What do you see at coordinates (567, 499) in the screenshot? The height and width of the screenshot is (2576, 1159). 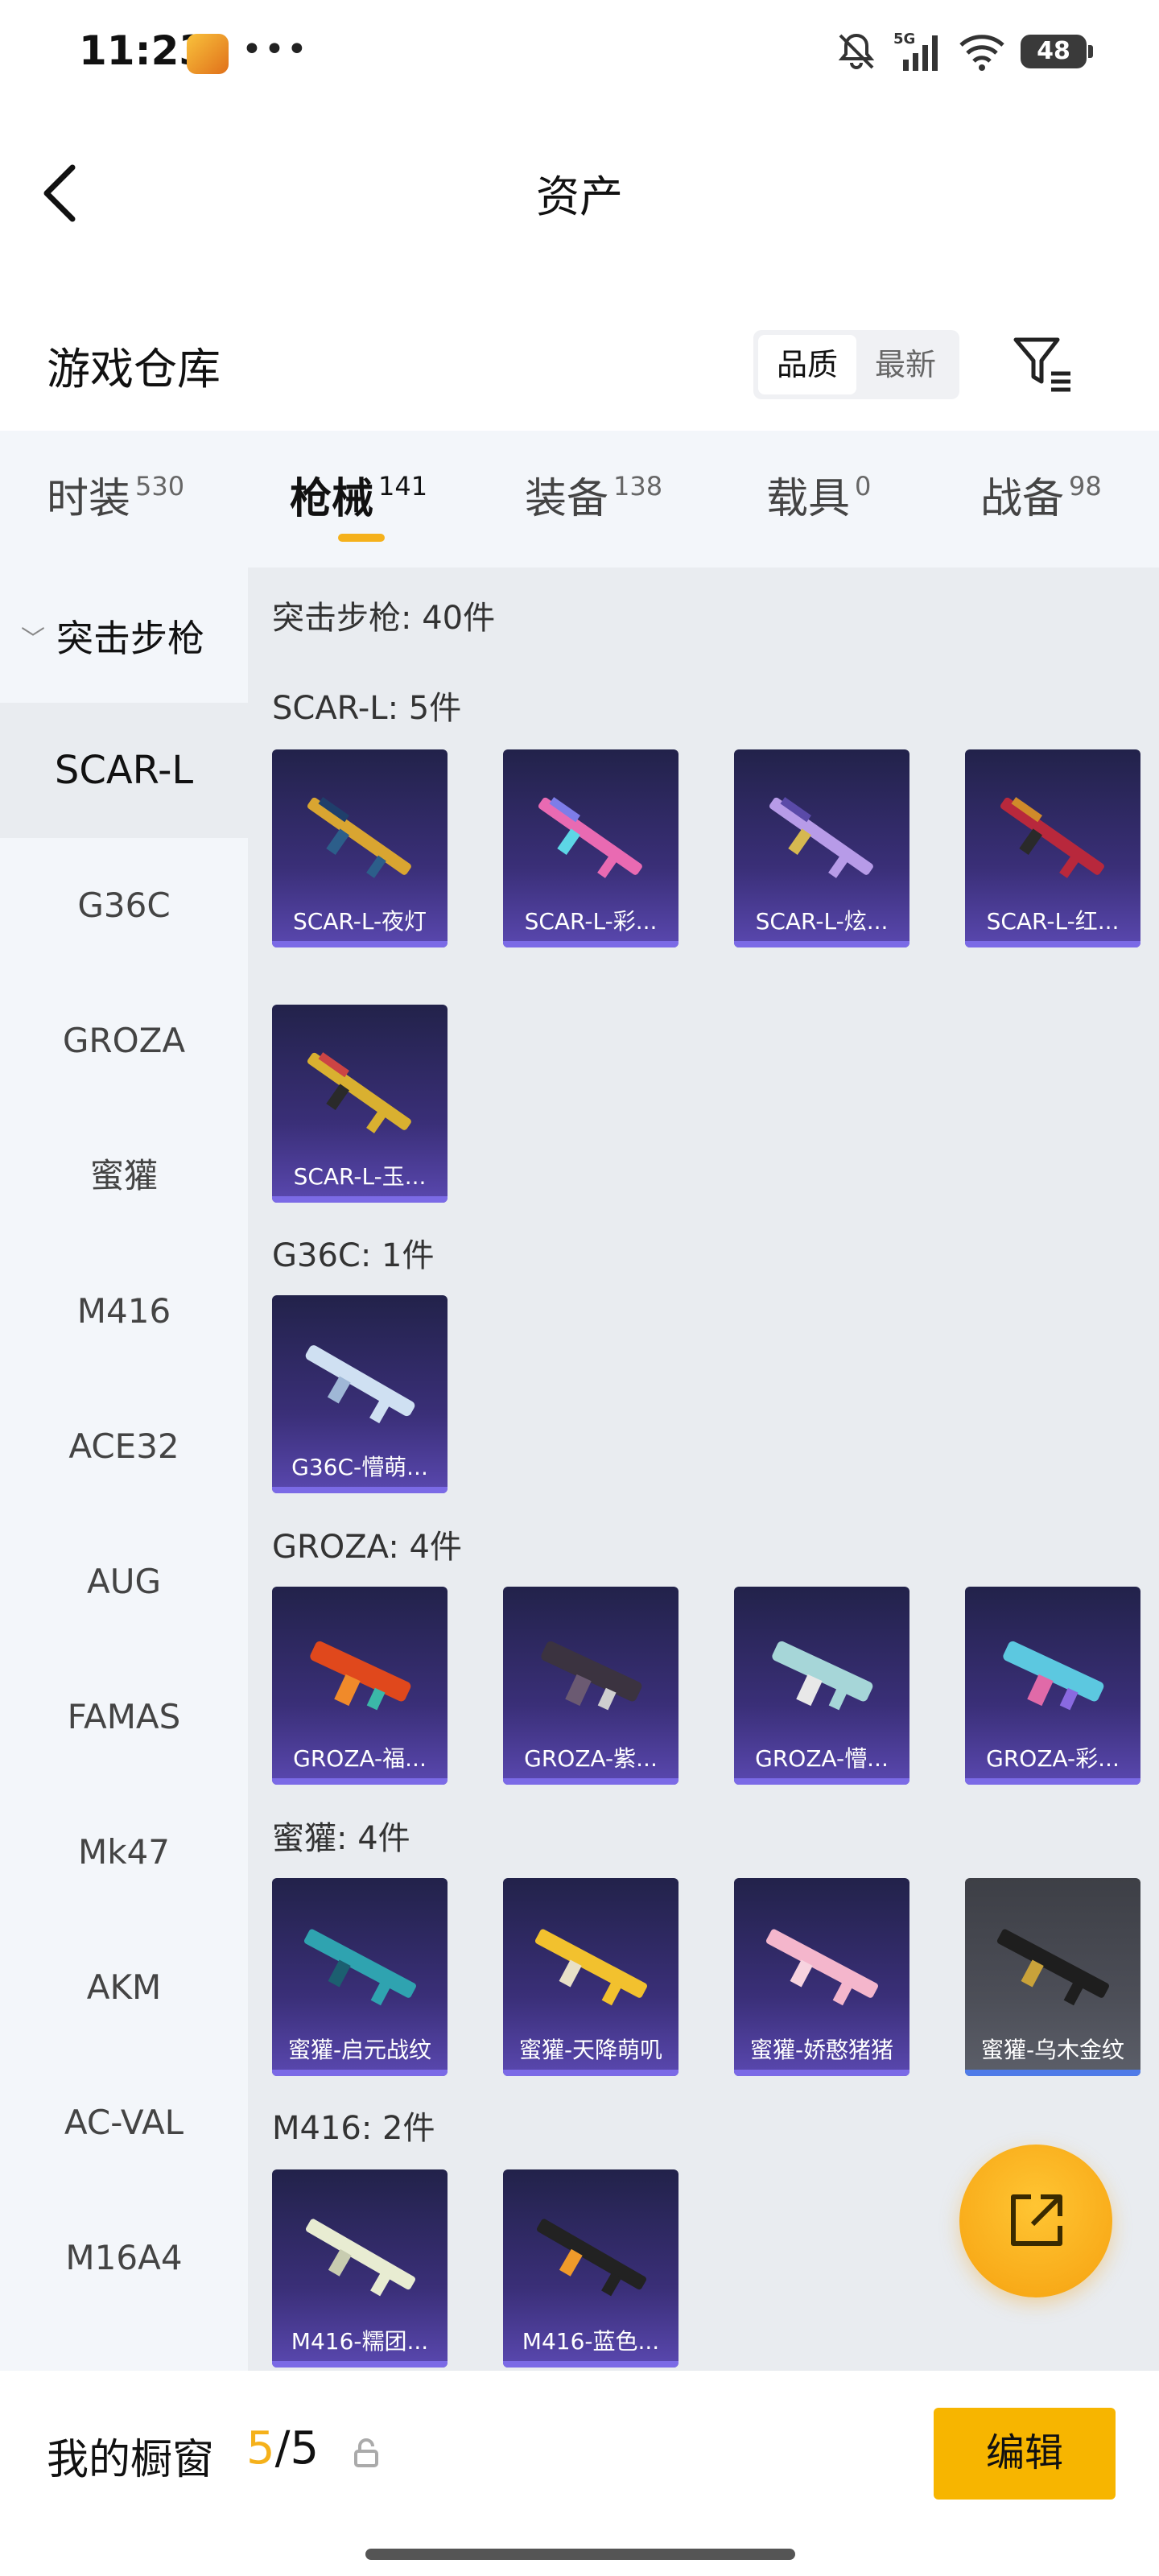 I see `tab-label: 装备` at bounding box center [567, 499].